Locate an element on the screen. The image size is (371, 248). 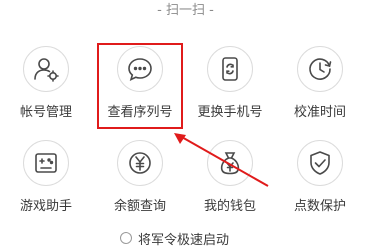
tile-points-protect: 点数保护 is located at coordinates (320, 182).